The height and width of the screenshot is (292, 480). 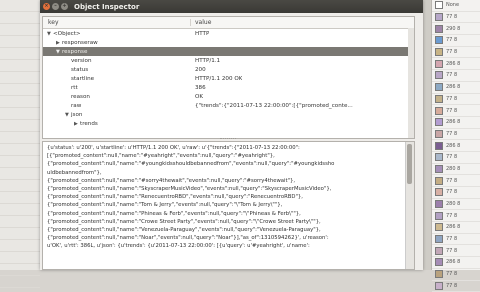 I want to click on tree-row: ▼json, so click(x=228, y=114).